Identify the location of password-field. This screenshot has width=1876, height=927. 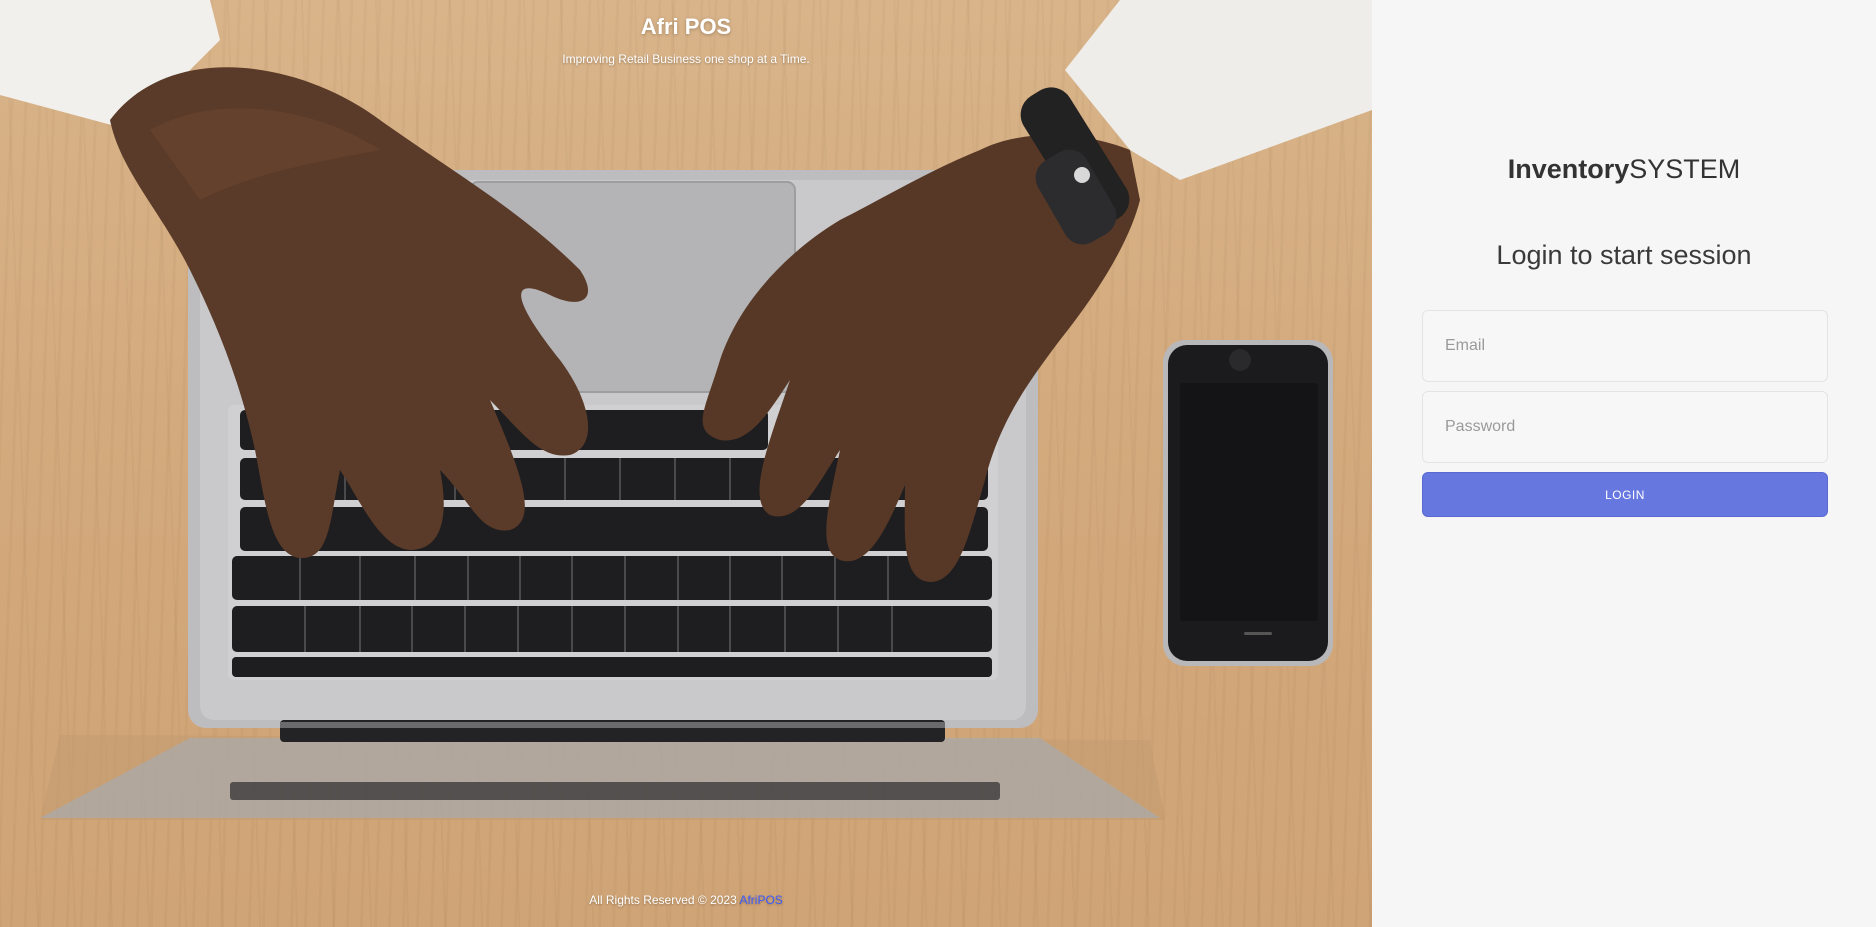
(1625, 427).